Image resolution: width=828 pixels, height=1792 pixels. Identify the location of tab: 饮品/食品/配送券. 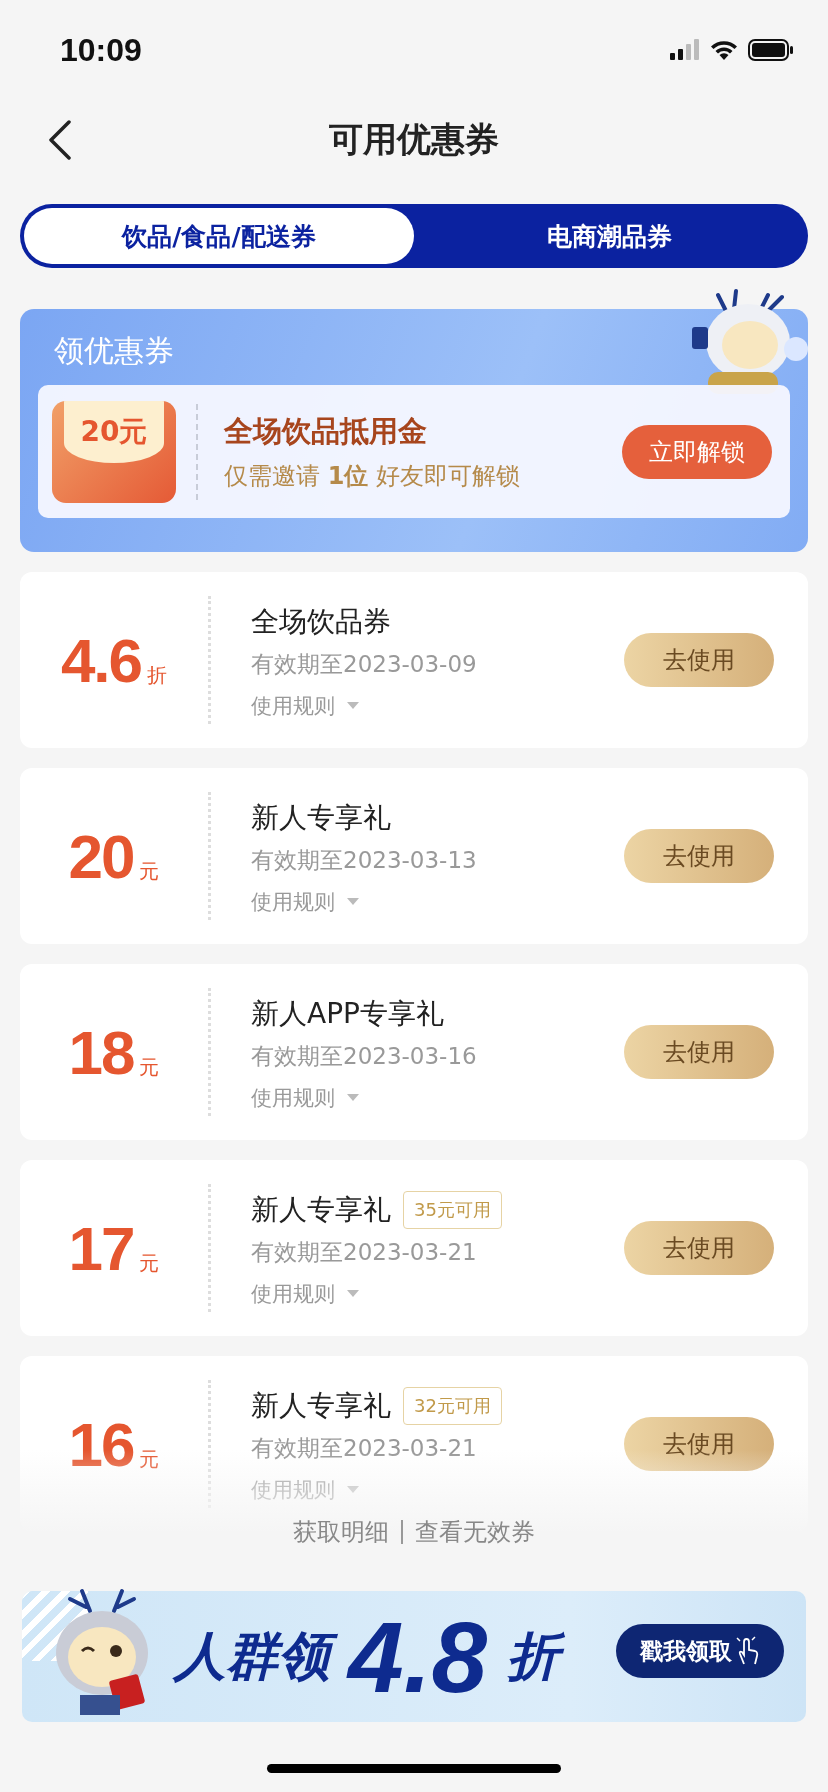
(219, 236).